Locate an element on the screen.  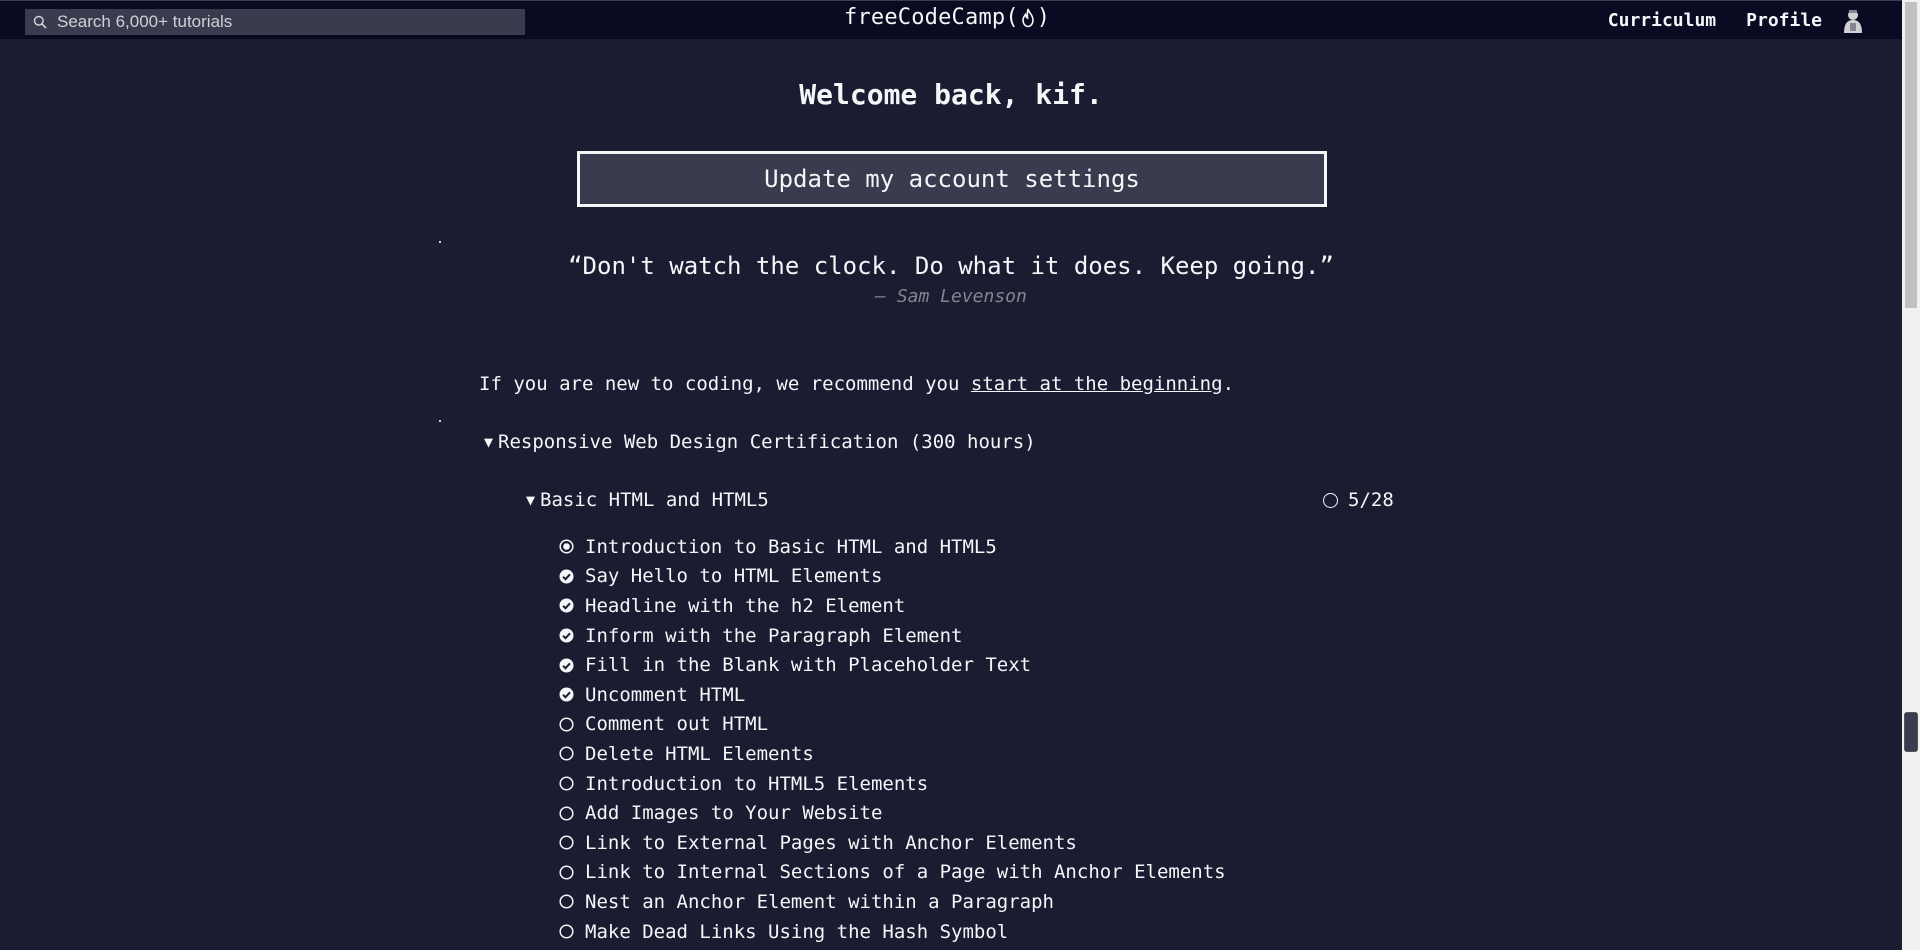
challenge-item: Introduction to HTML5 Elements is located at coordinates (892, 784).